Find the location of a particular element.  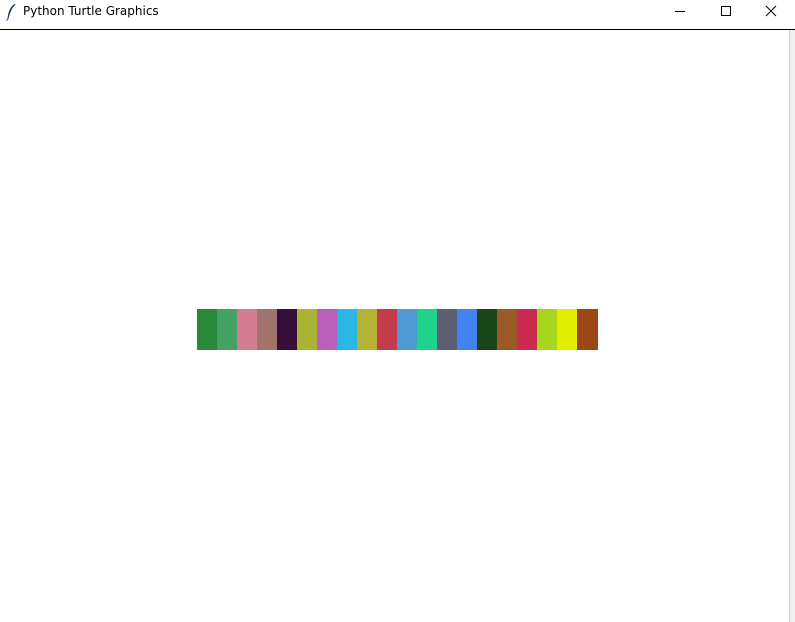

close-icon is located at coordinates (771, 11).